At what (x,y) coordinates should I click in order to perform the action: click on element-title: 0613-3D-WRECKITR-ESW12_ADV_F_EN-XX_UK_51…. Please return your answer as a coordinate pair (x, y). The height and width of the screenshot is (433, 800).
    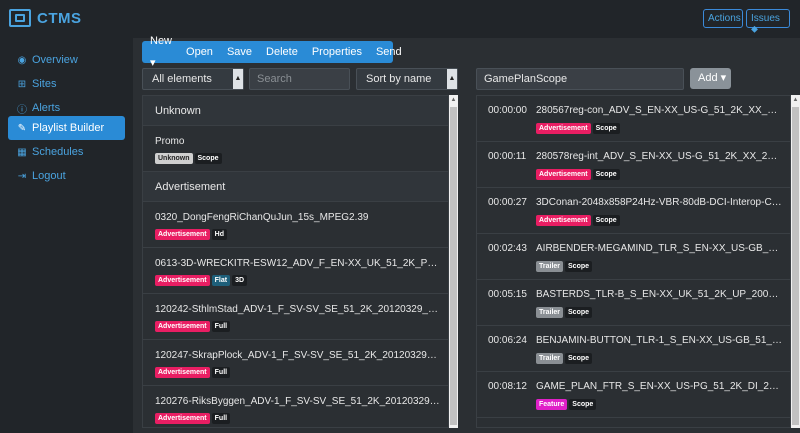
    Looking at the image, I should click on (297, 263).